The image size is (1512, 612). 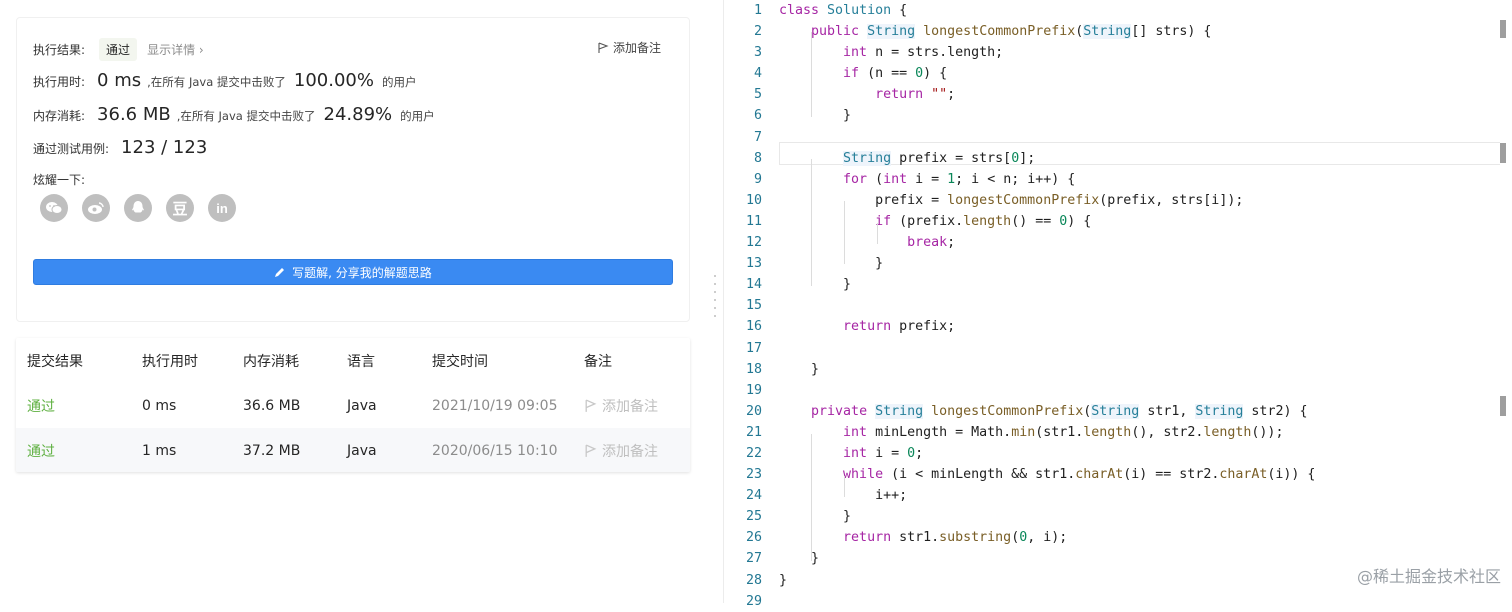 I want to click on code-line: break;, so click(x=1138, y=242).